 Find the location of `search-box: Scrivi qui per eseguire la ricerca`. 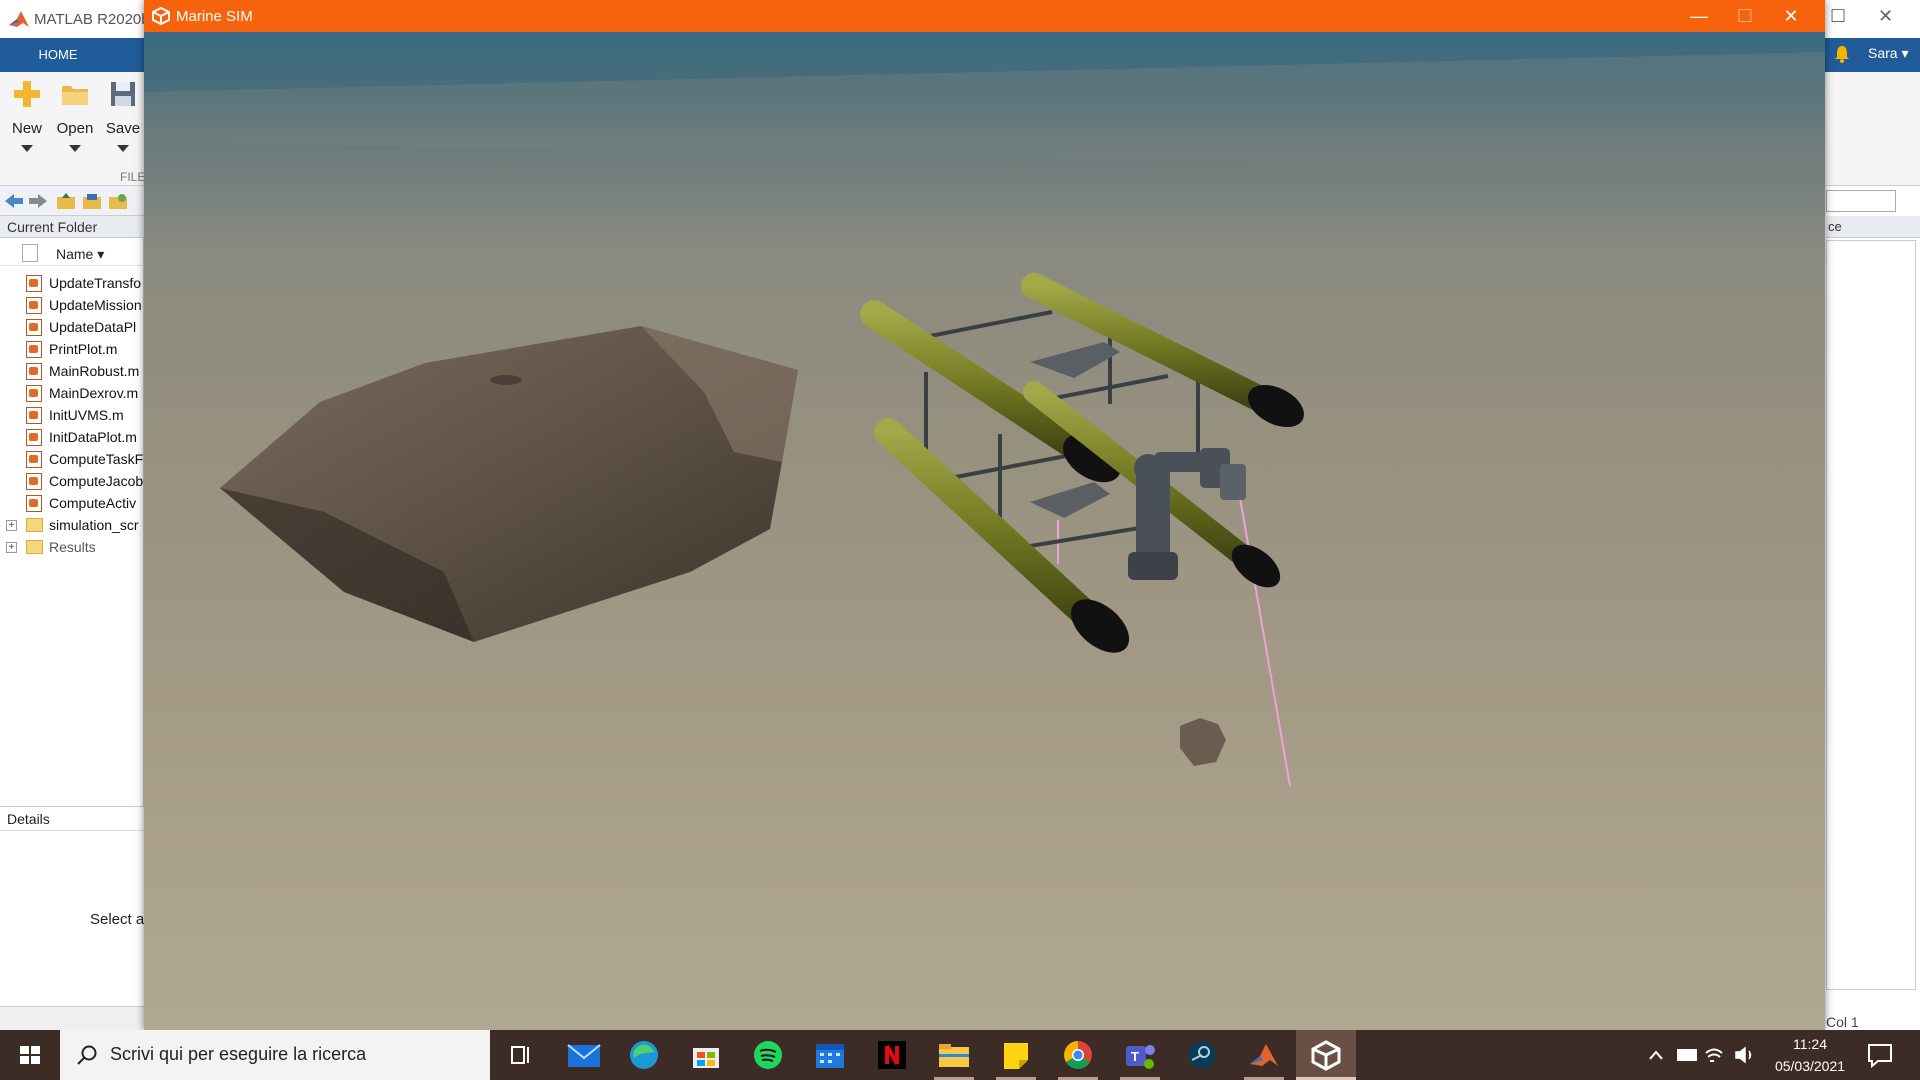

search-box: Scrivi qui per eseguire la ricerca is located at coordinates (275, 1055).